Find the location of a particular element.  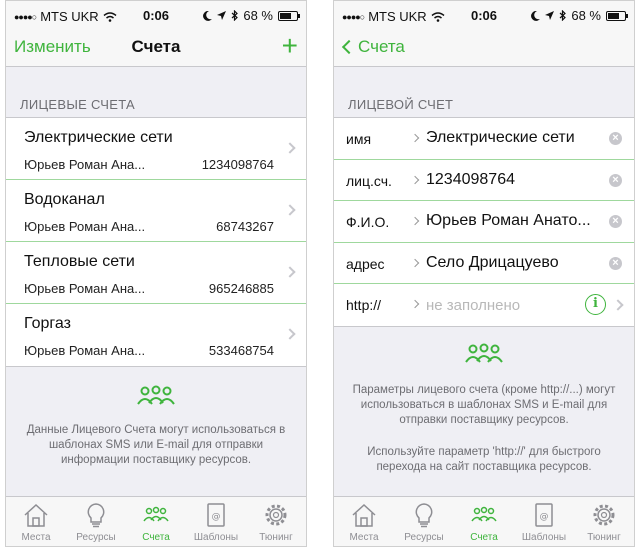

field-label: http:// is located at coordinates (364, 305).